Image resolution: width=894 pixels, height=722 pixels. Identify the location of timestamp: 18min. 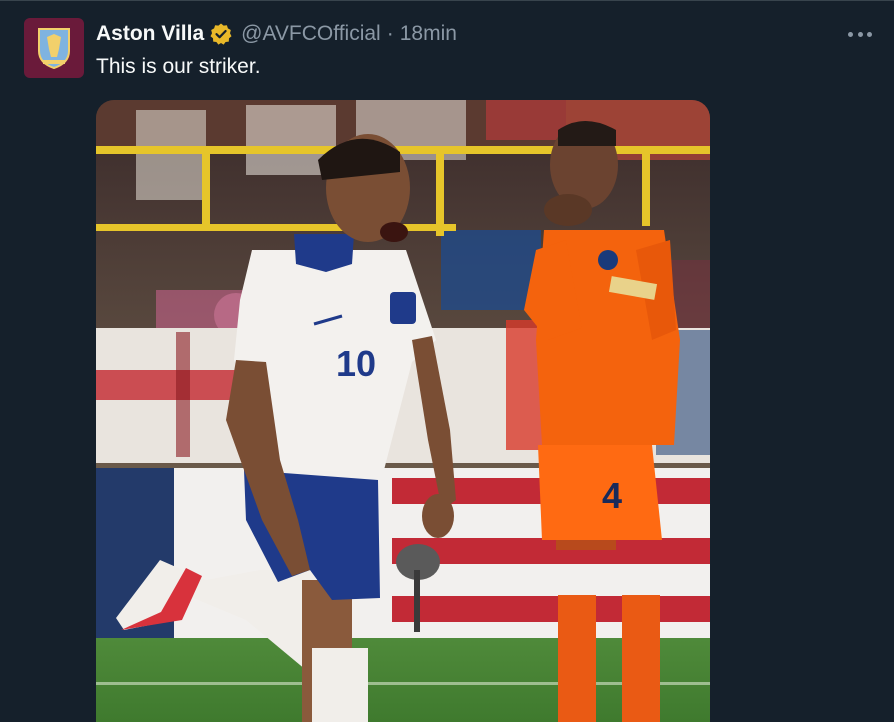
(428, 34).